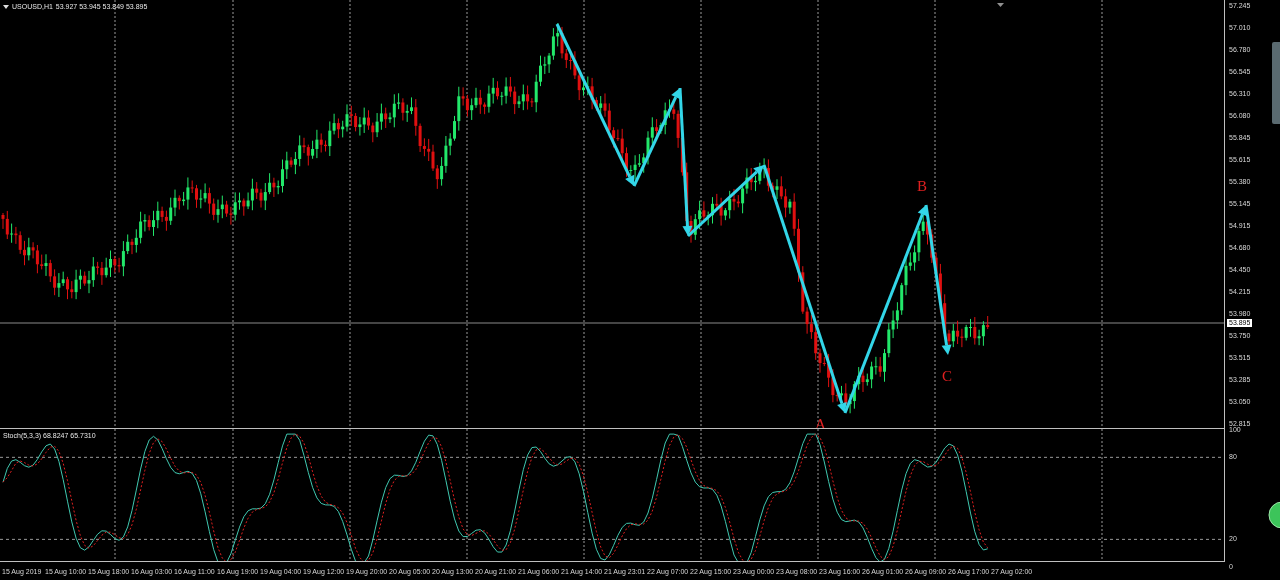 The width and height of the screenshot is (1280, 580). What do you see at coordinates (1274, 515) in the screenshot?
I see `floating-widget-icon` at bounding box center [1274, 515].